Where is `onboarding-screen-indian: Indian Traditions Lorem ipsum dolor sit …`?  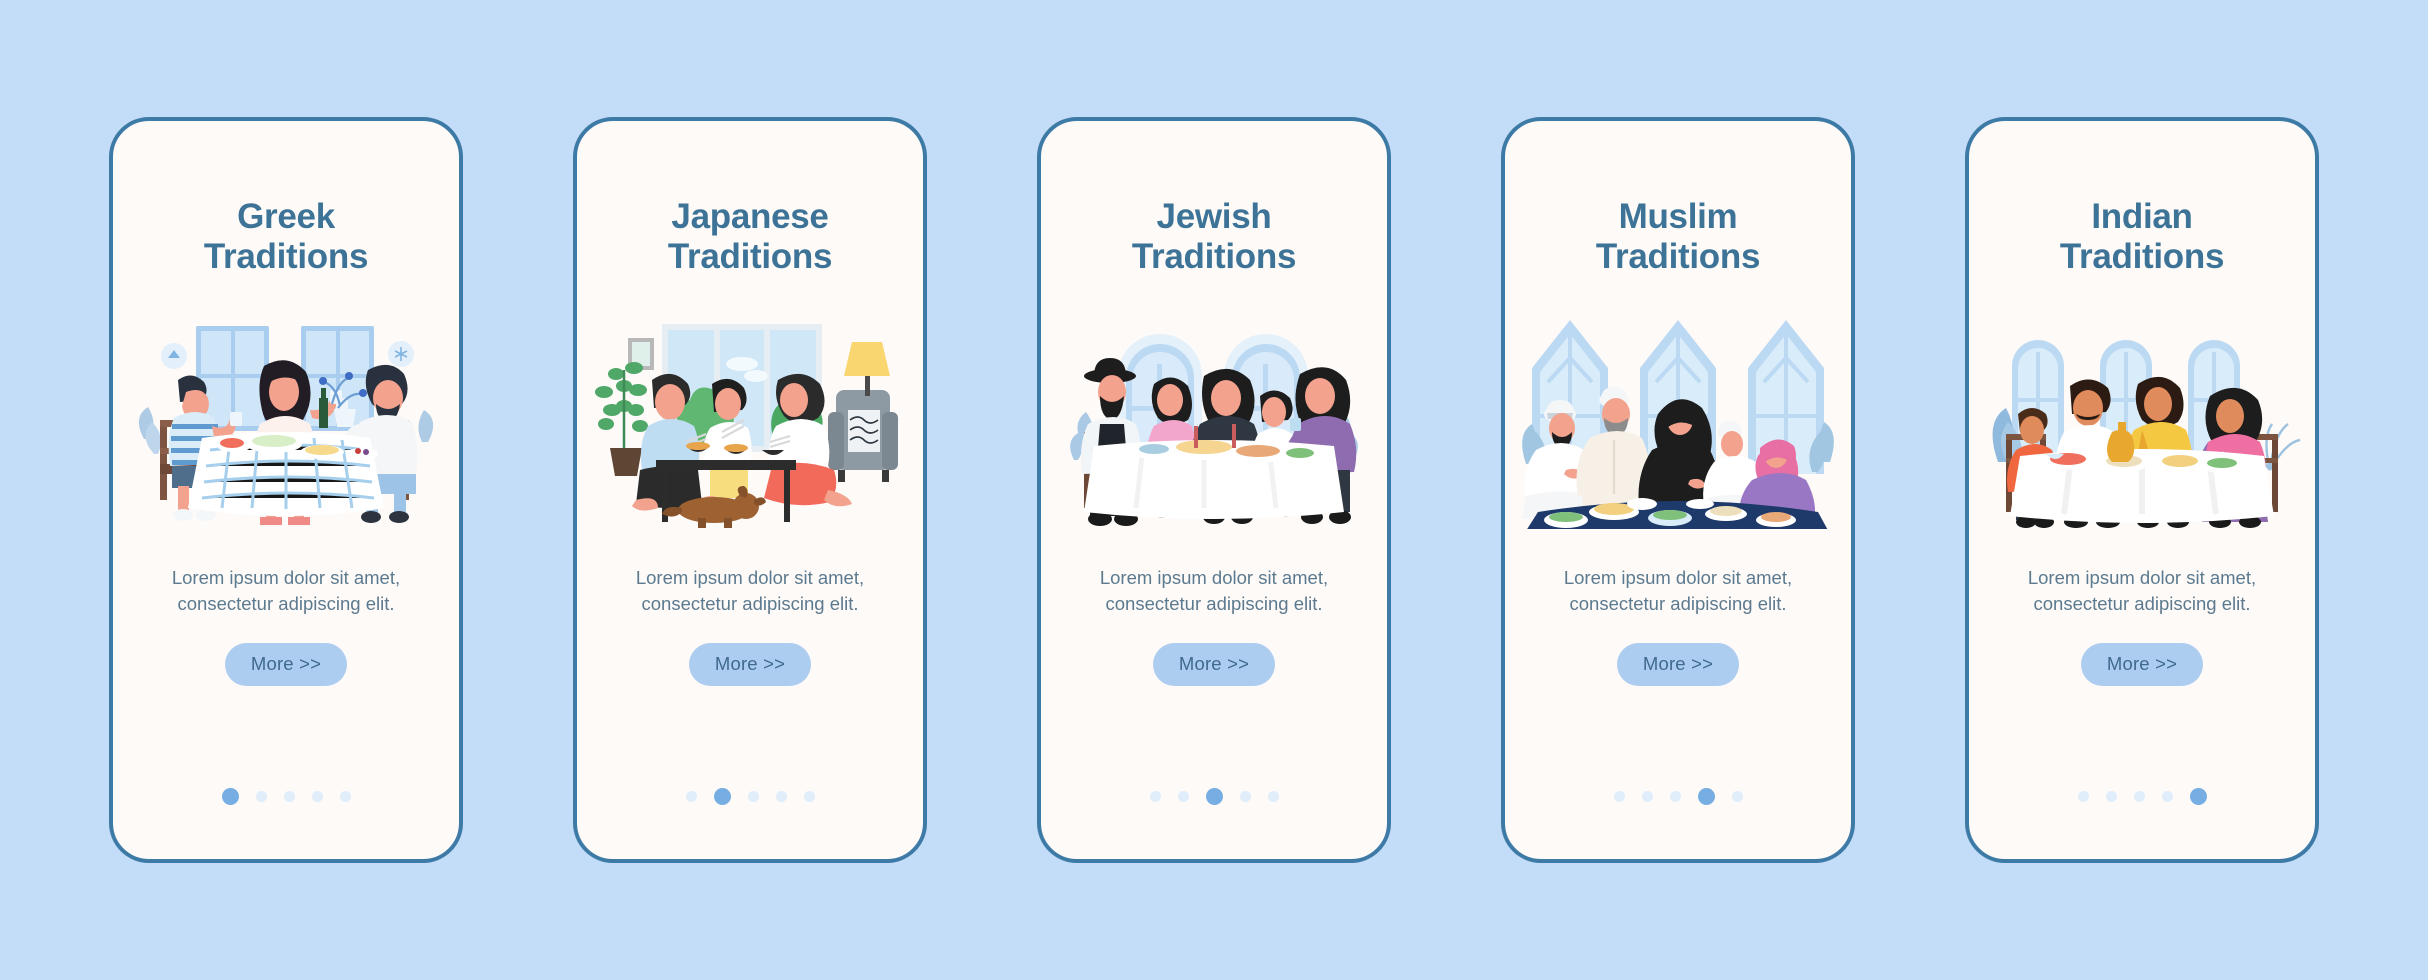
onboarding-screen-indian: Indian Traditions Lorem ipsum dolor sit … is located at coordinates (2142, 490).